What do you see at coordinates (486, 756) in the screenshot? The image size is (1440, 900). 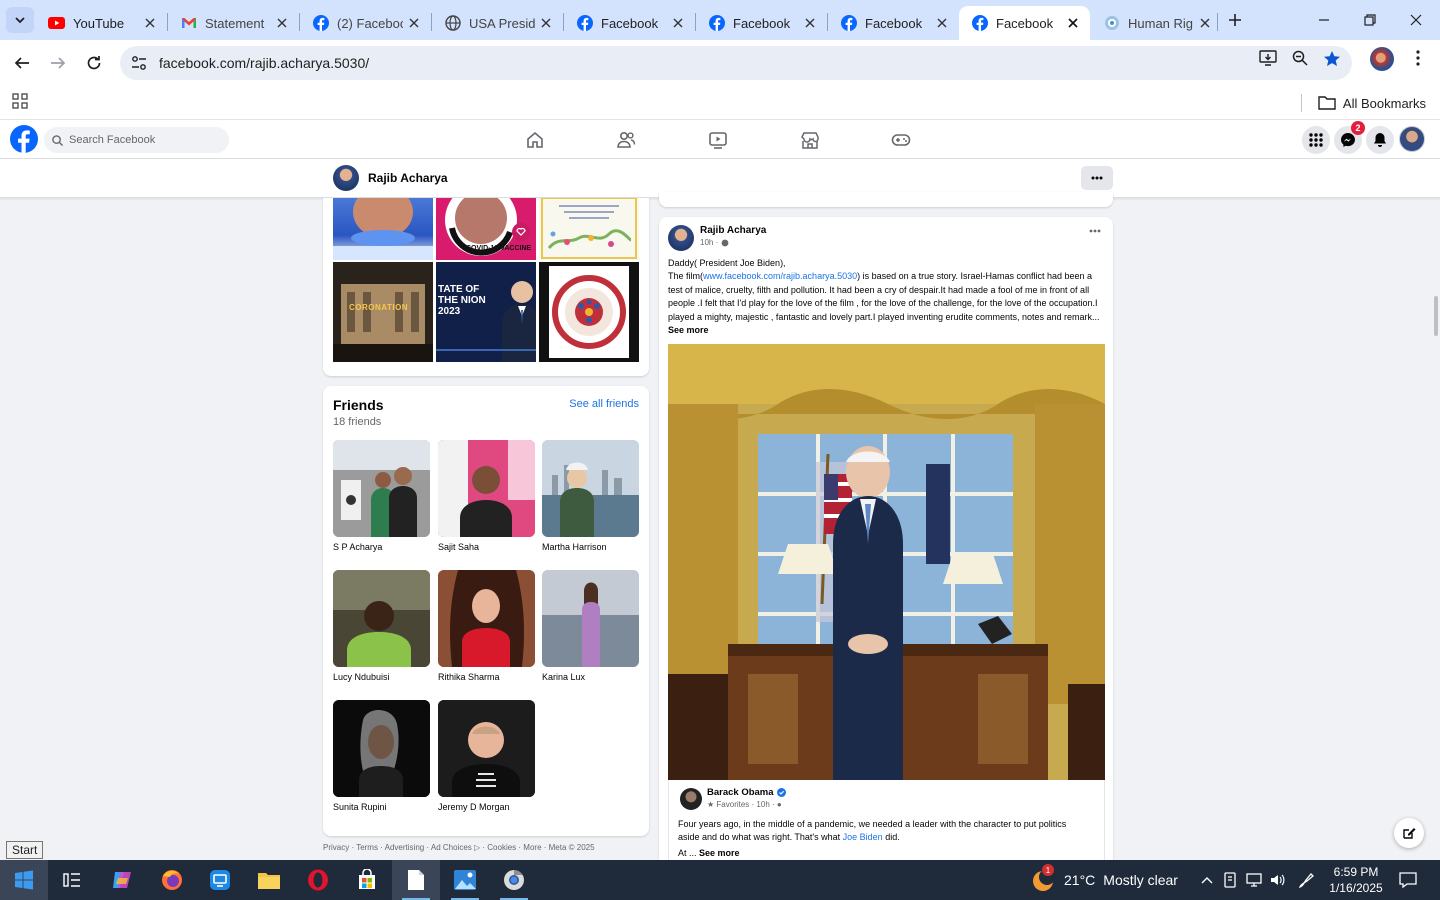 I see `friend-tile: Jeremy D Morgan` at bounding box center [486, 756].